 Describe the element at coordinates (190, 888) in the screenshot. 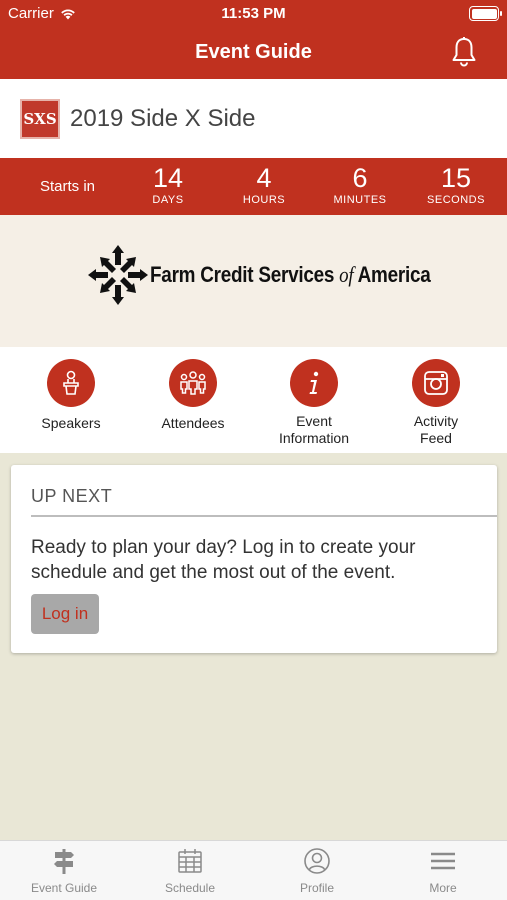

I see `tab-label: Schedule` at that location.